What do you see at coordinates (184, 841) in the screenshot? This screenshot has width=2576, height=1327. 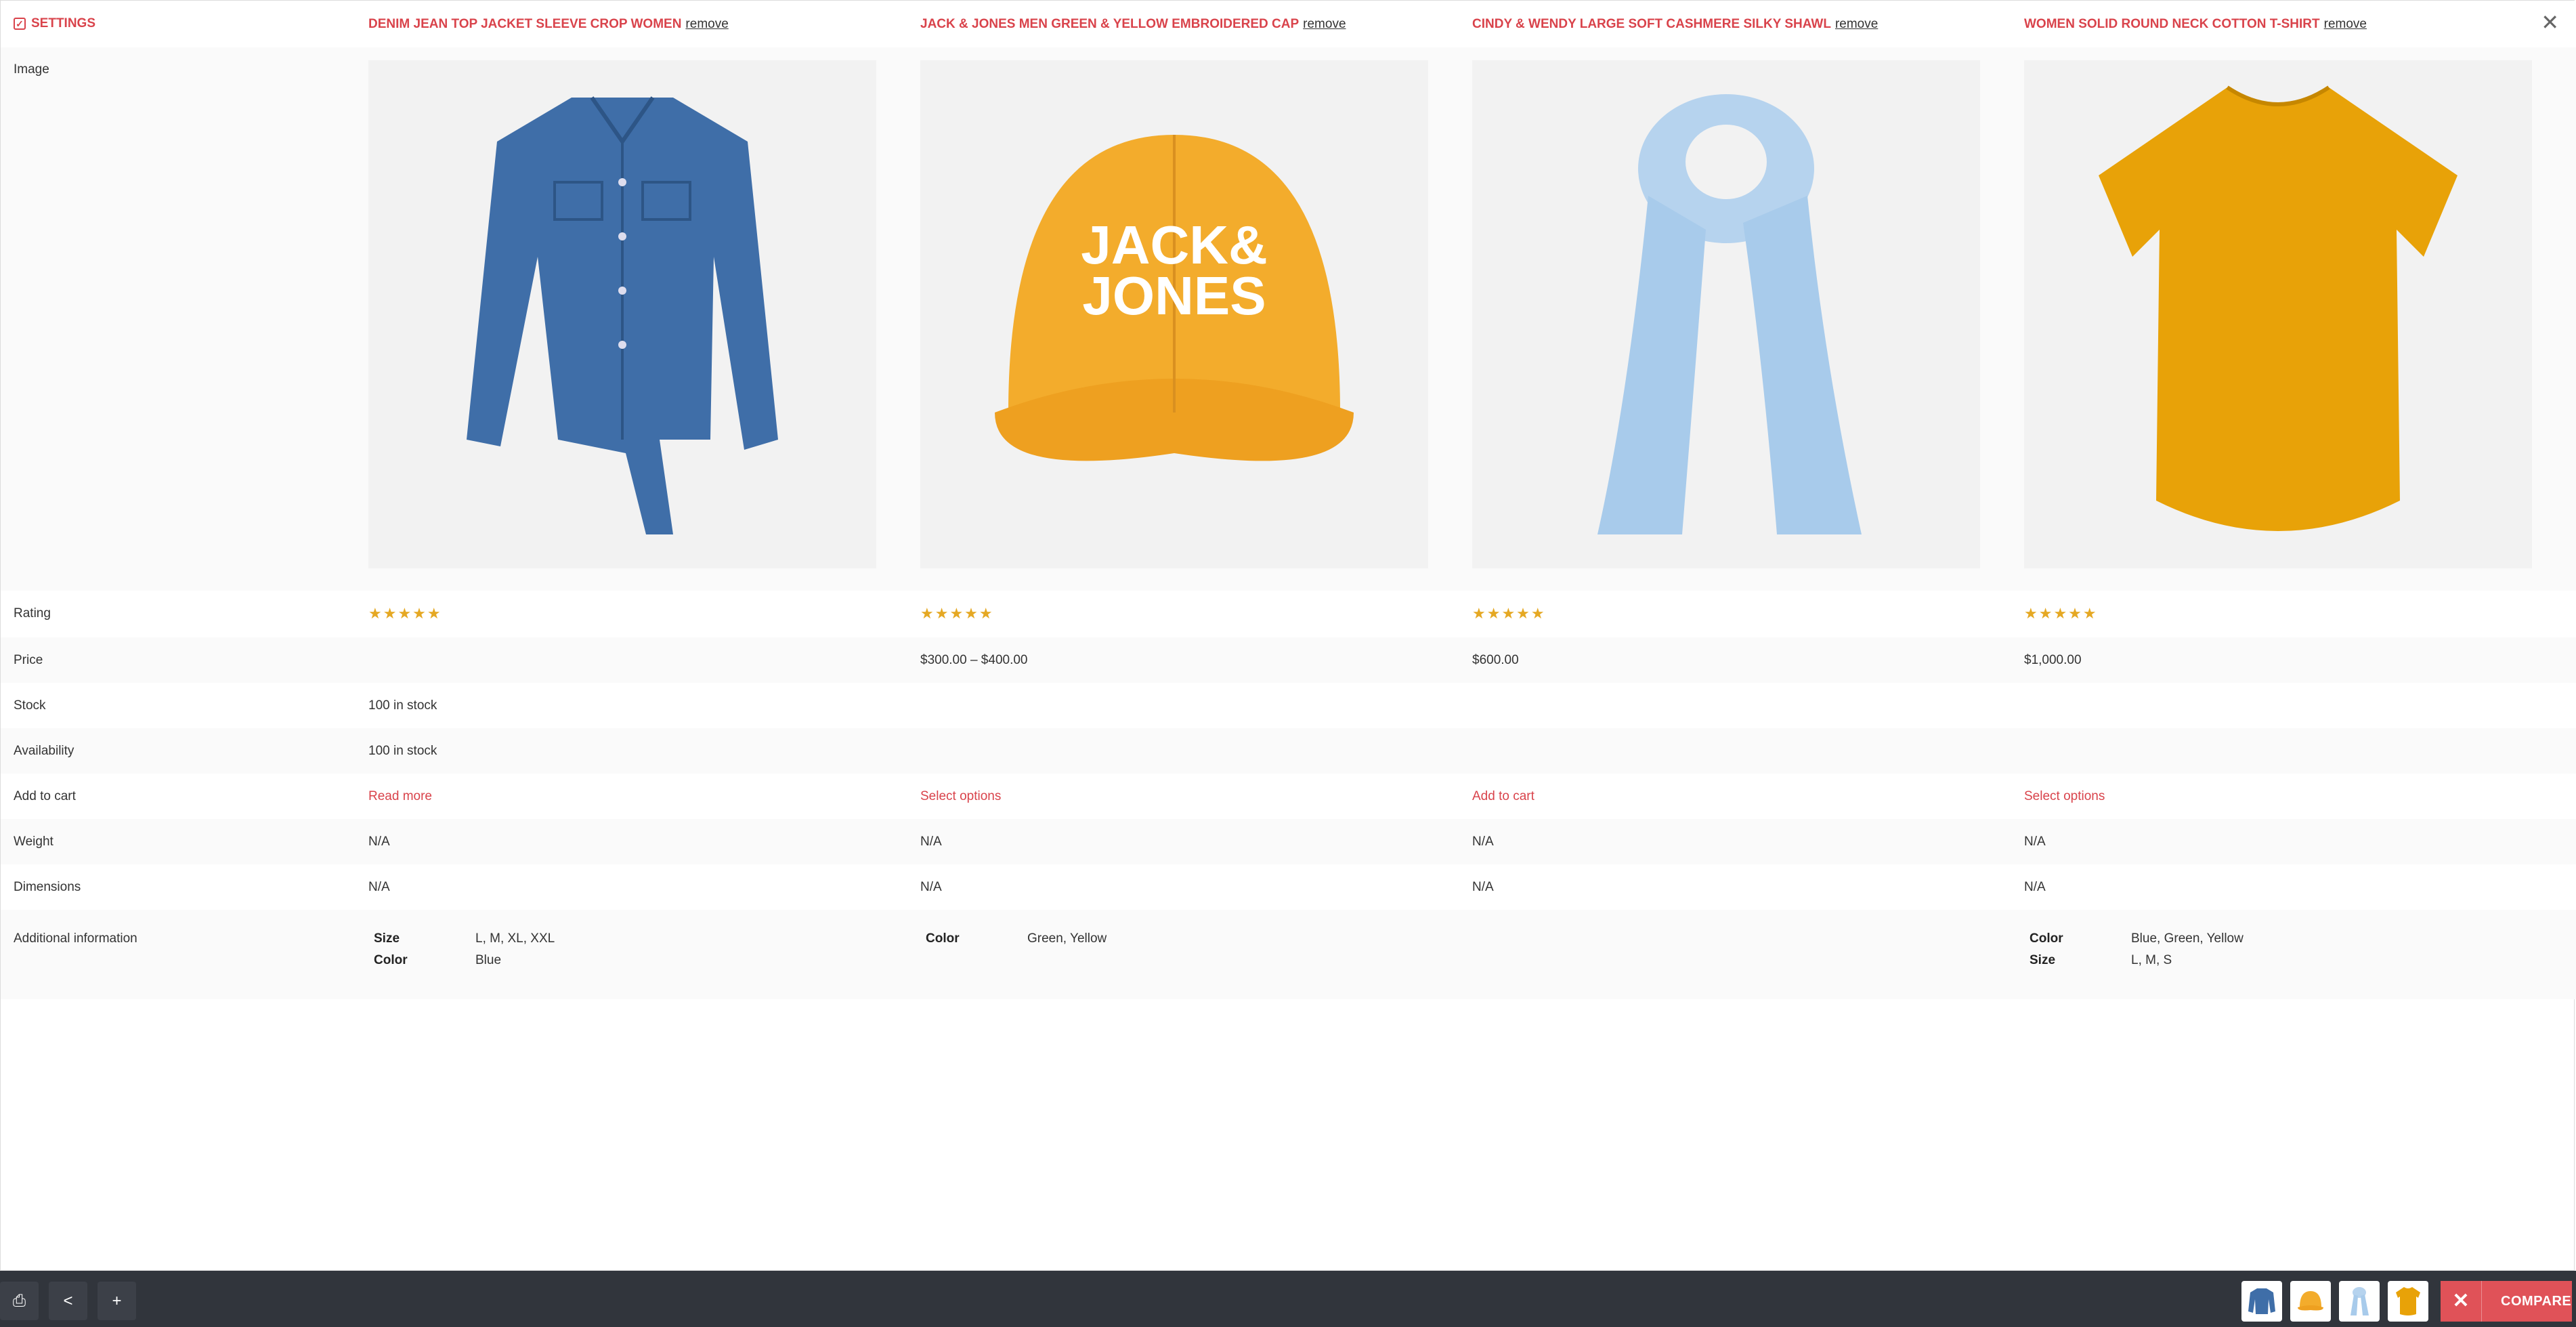 I see `row-label-weight: Weight` at bounding box center [184, 841].